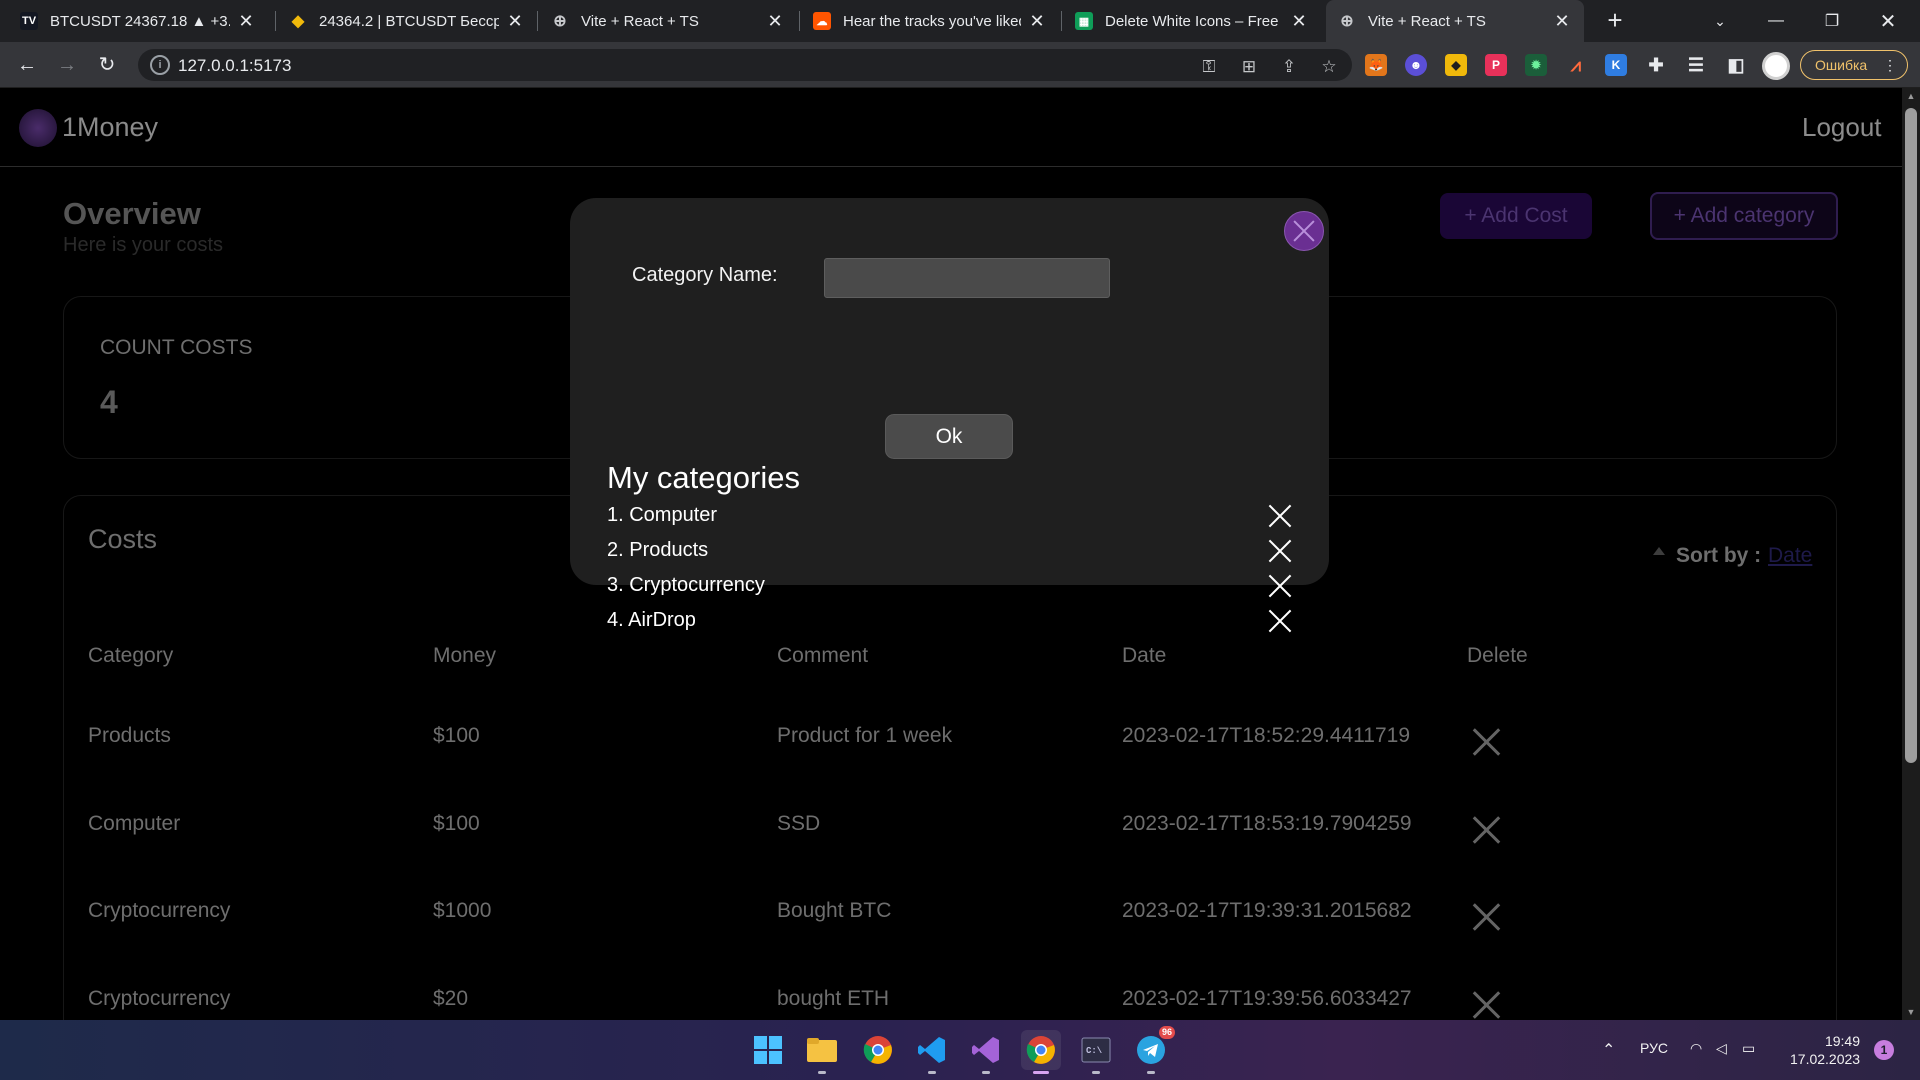 The width and height of the screenshot is (1920, 1080). What do you see at coordinates (1516, 216) in the screenshot?
I see `add-cost-button: + Add Cost` at bounding box center [1516, 216].